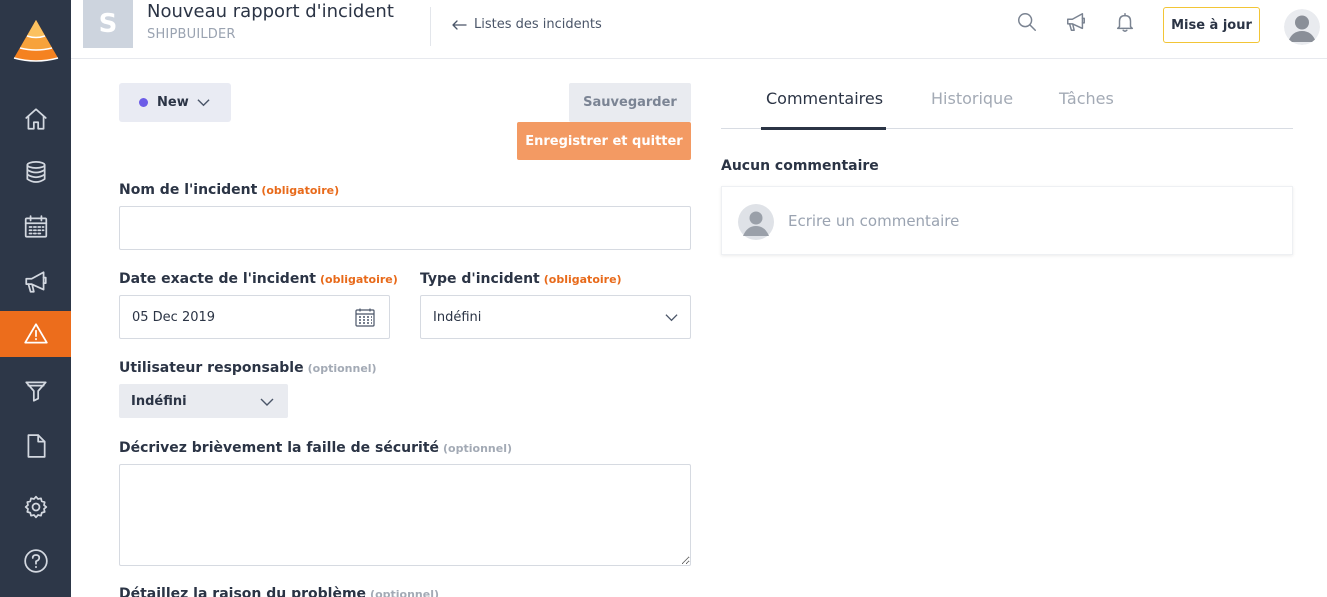 This screenshot has height=597, width=1327. I want to click on responsible-user-label: Utilisateur responsable (optionnel), so click(248, 368).